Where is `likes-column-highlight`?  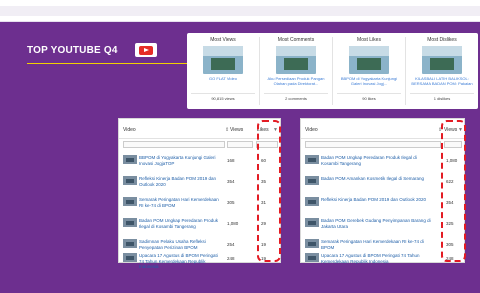 likes-column-highlight is located at coordinates (269, 191).